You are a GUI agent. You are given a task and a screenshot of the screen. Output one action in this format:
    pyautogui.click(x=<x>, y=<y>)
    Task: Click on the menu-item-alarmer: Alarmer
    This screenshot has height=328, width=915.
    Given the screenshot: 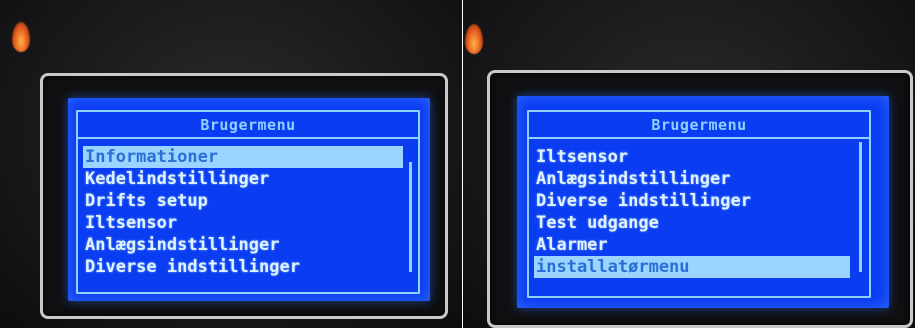 What is the action you would take?
    pyautogui.click(x=692, y=245)
    